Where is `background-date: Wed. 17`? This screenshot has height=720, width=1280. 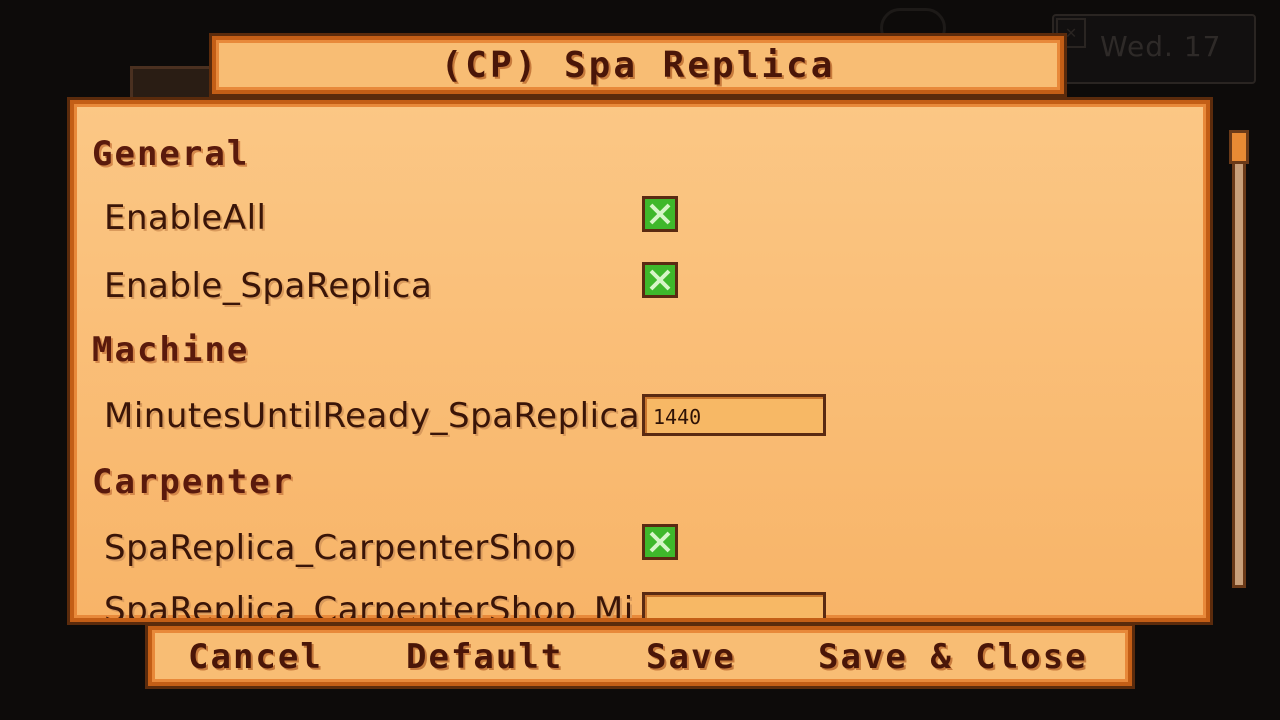
background-date: Wed. 17 is located at coordinates (1161, 46).